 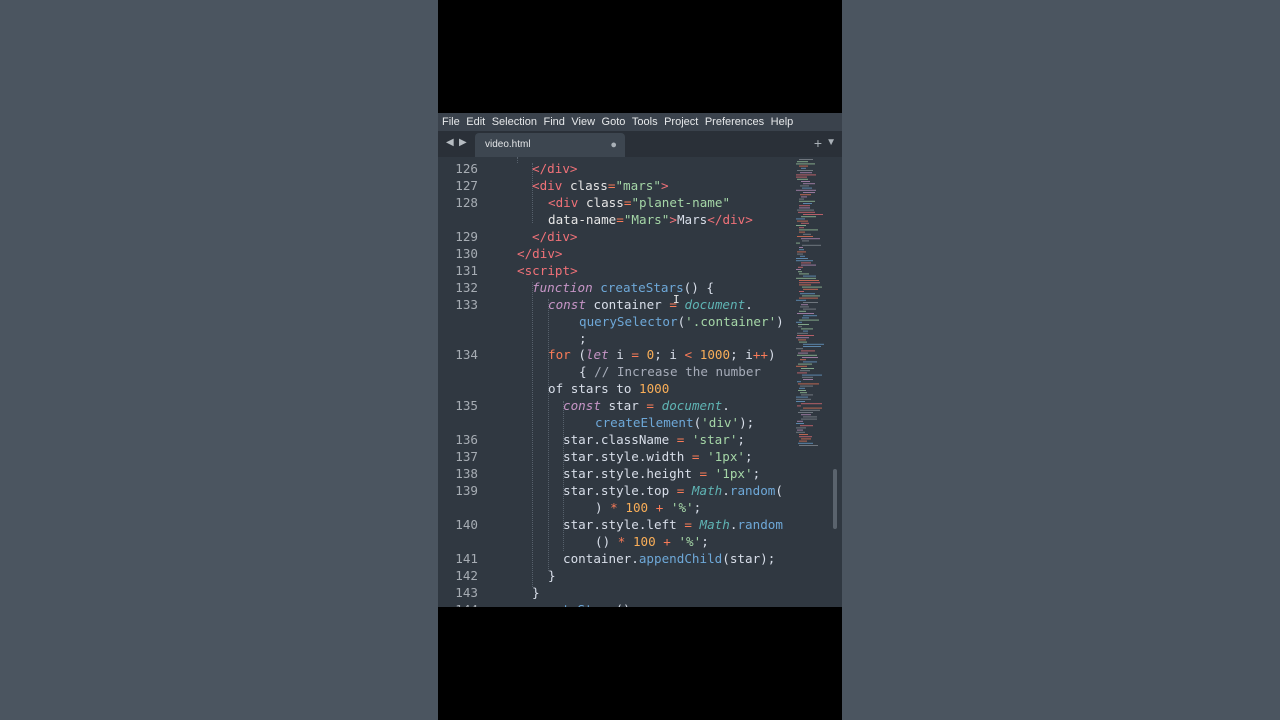 I want to click on line-number: 142, so click(x=466, y=575).